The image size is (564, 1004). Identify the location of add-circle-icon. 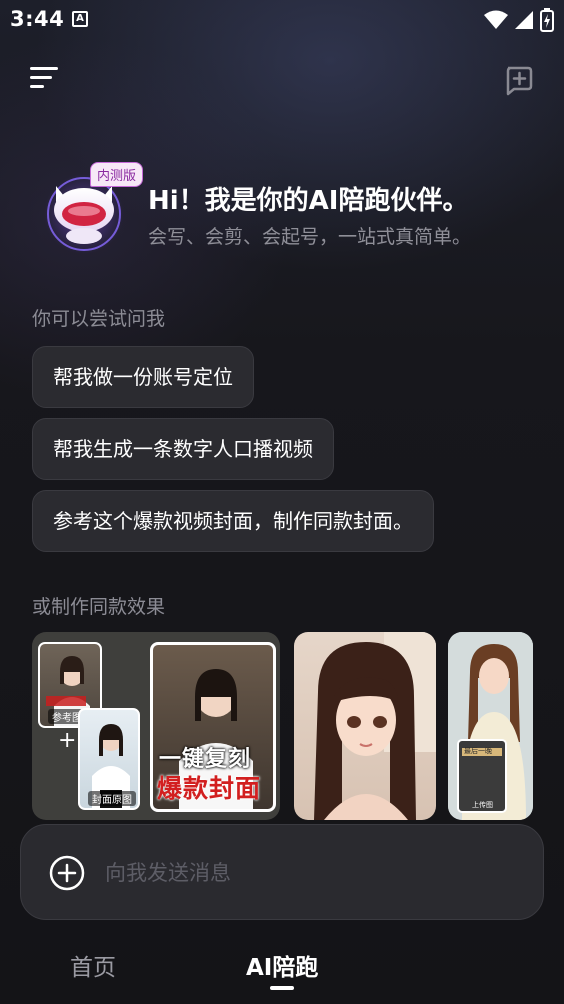
(67, 873).